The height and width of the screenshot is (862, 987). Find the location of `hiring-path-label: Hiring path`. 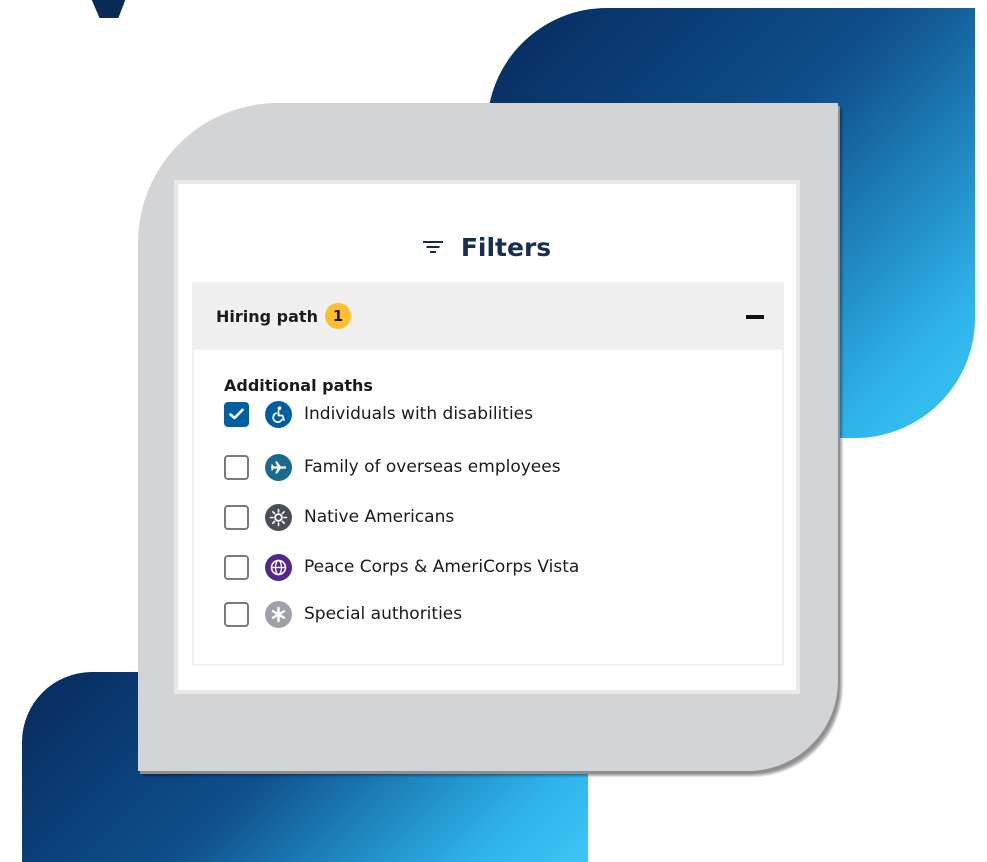

hiring-path-label: Hiring path is located at coordinates (267, 316).